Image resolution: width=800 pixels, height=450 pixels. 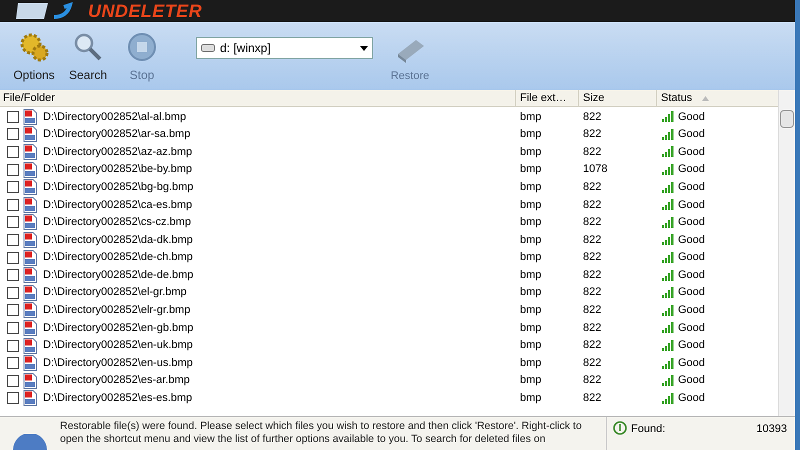 What do you see at coordinates (118, 328) in the screenshot?
I see `file-path: D:\Directory002852\en-gb.bmp` at bounding box center [118, 328].